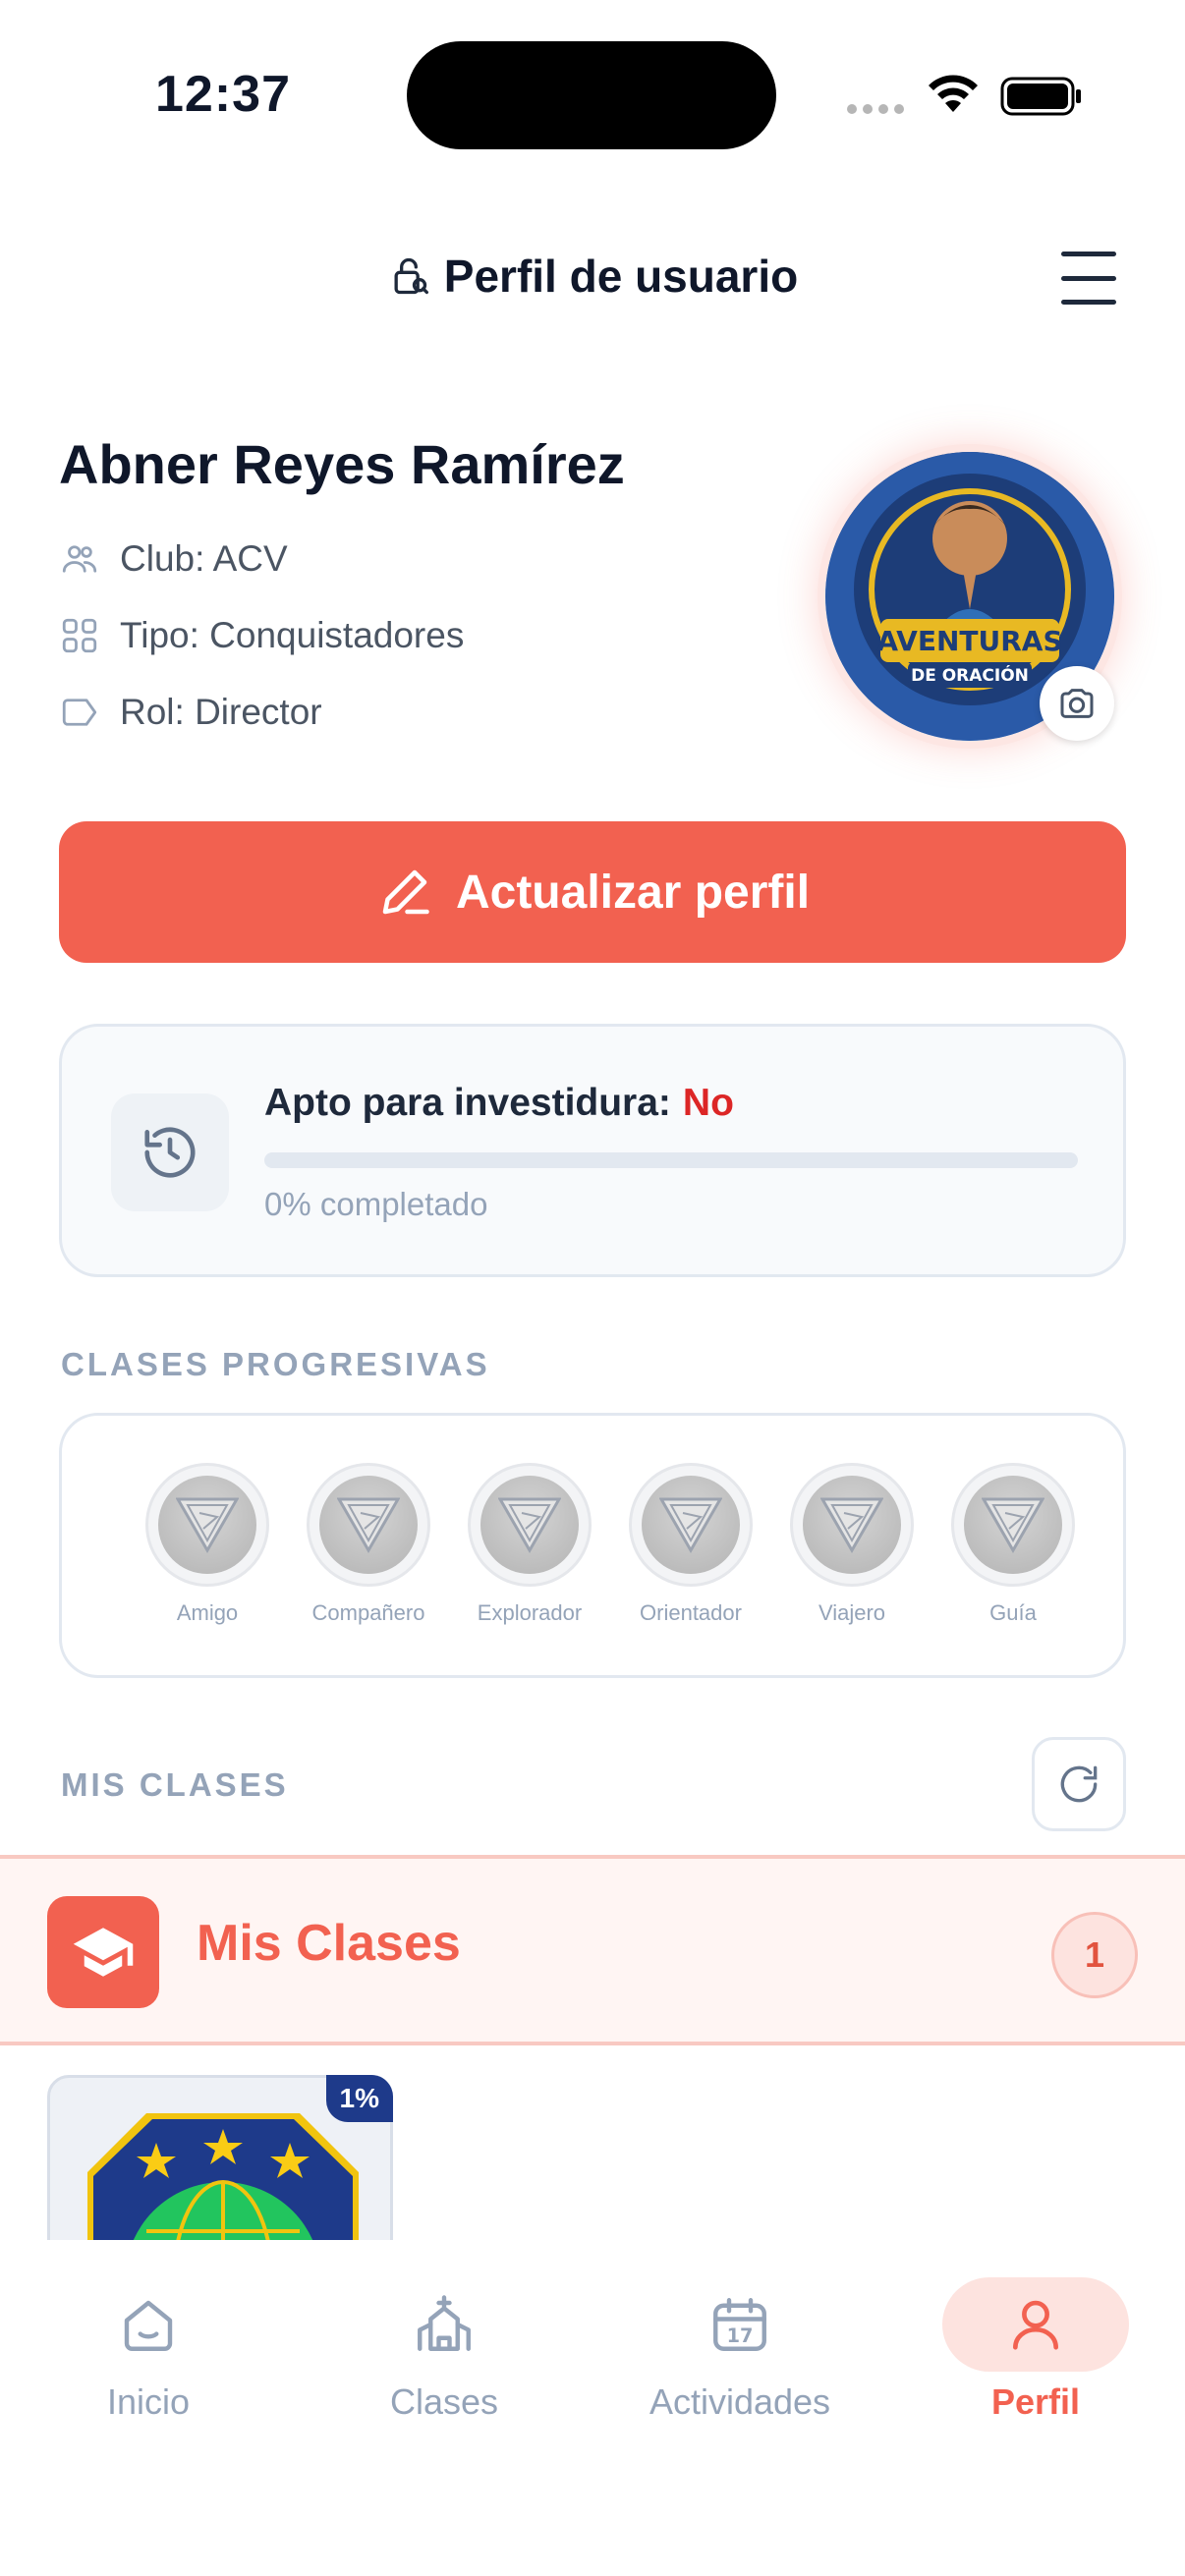 This screenshot has width=1185, height=2576. I want to click on user-lock-icon, so click(411, 276).